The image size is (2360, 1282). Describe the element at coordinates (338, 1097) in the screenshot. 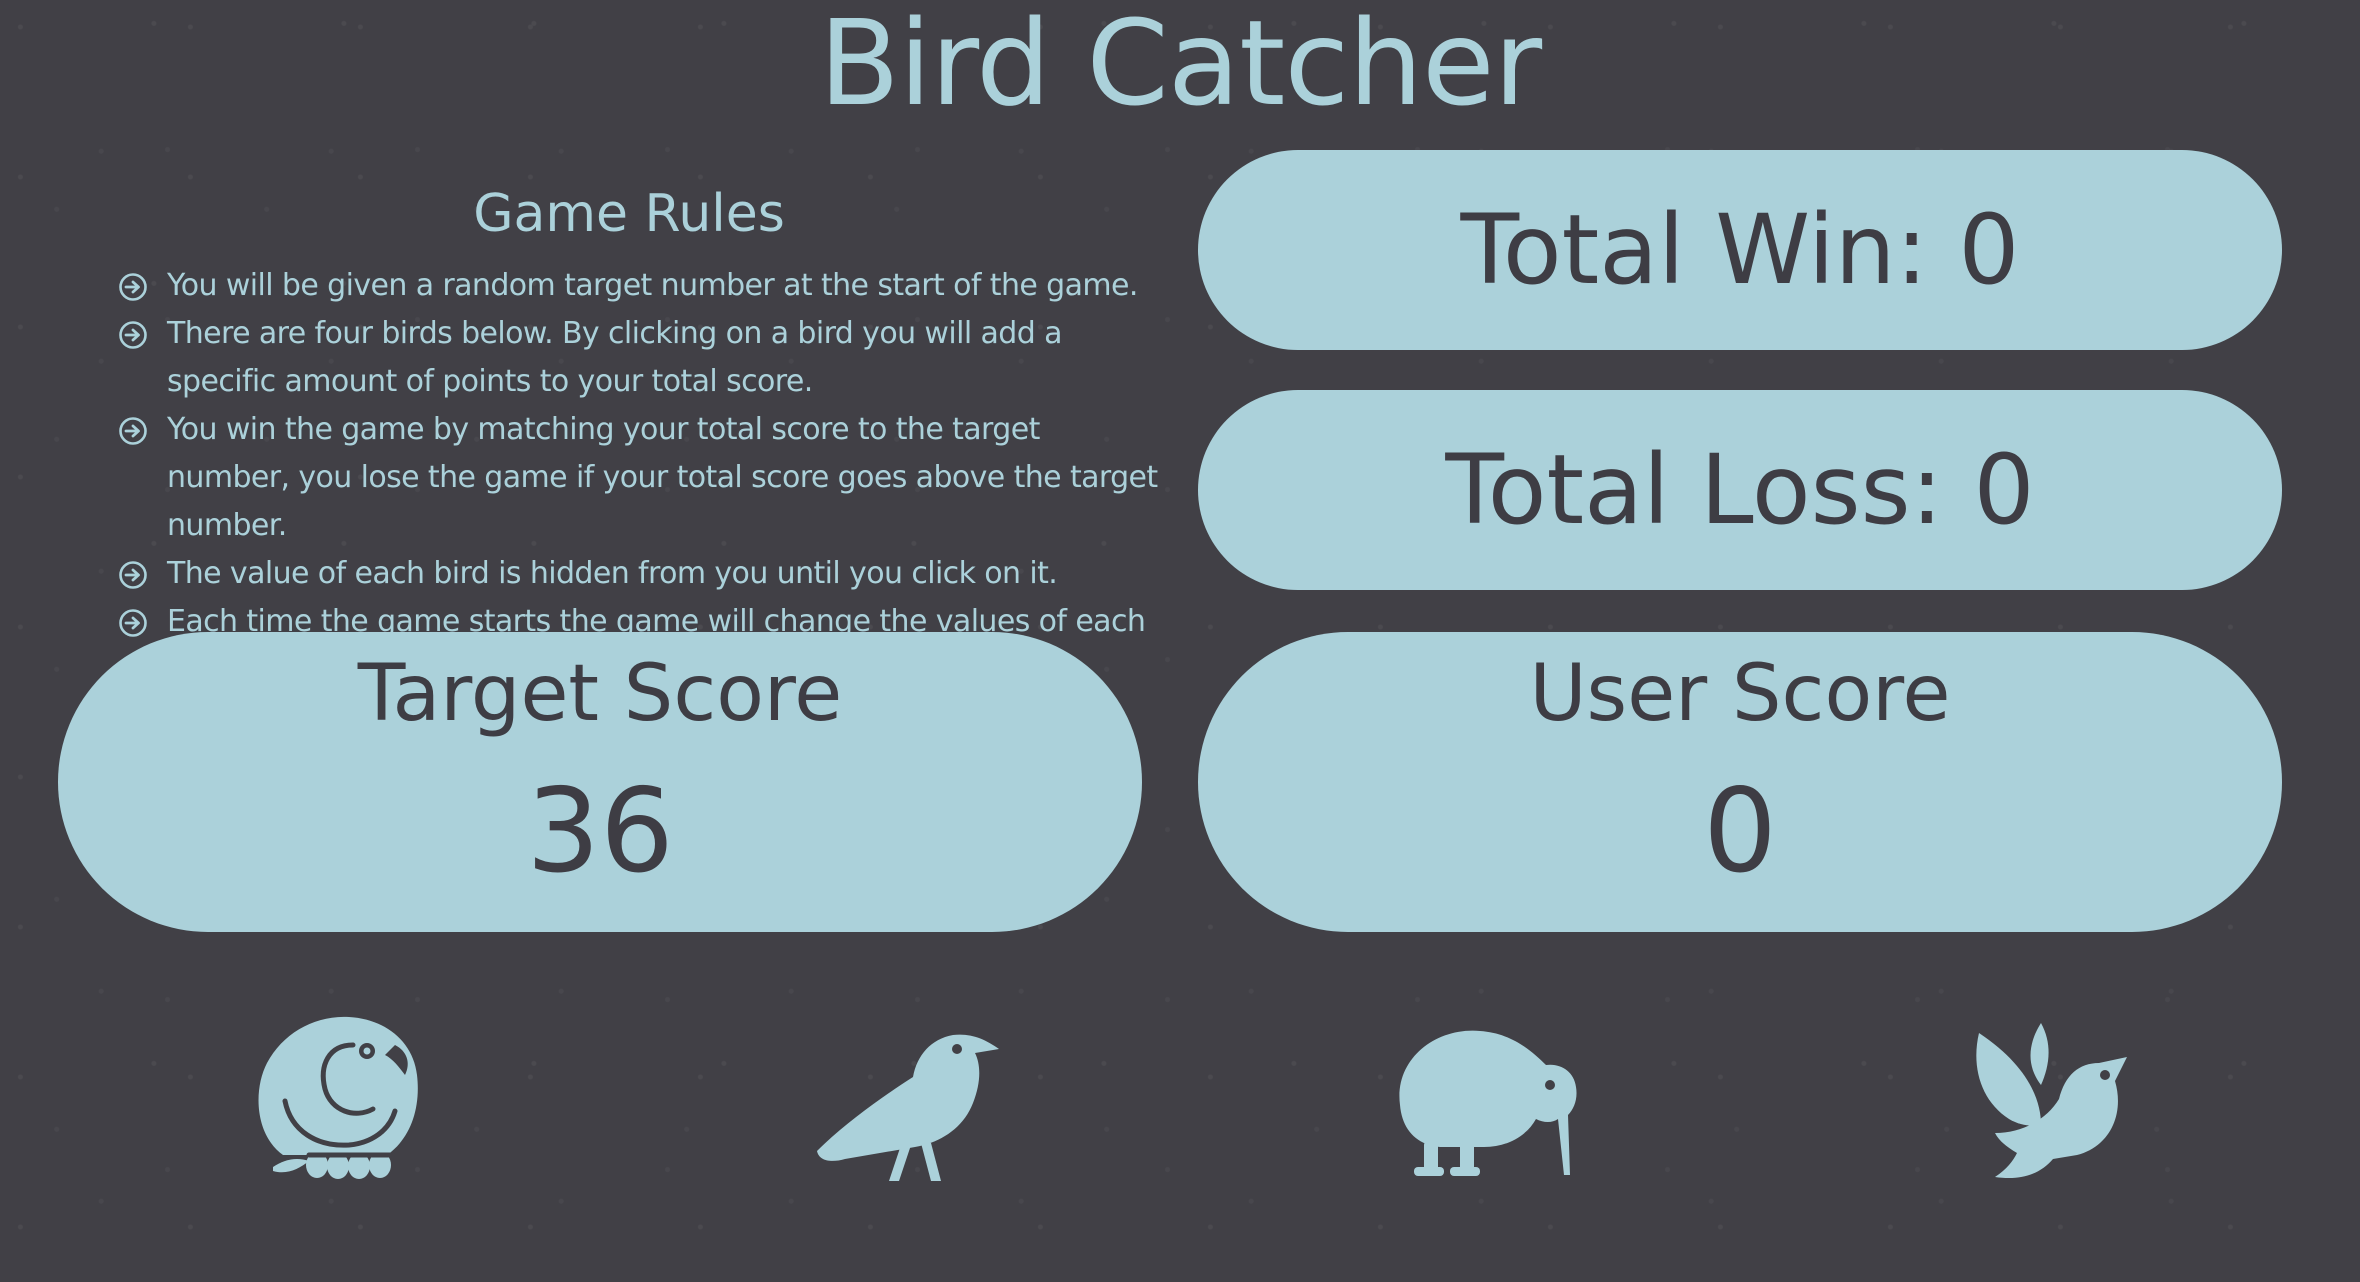

I see `parrot-icon` at that location.